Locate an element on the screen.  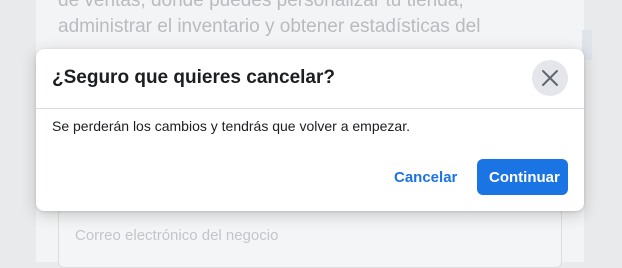
close-icon is located at coordinates (550, 78).